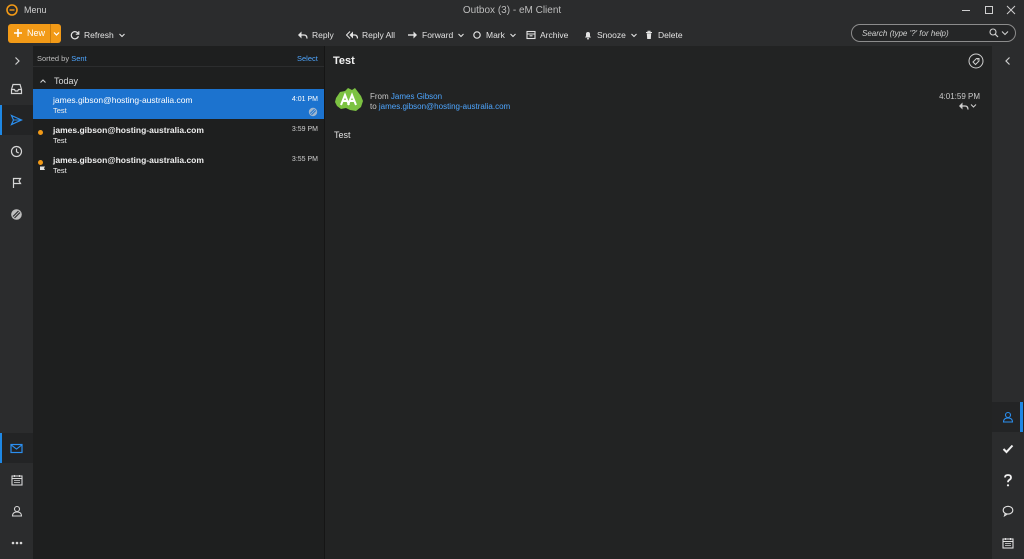  I want to click on reply-all-button: Reply All, so click(370, 35).